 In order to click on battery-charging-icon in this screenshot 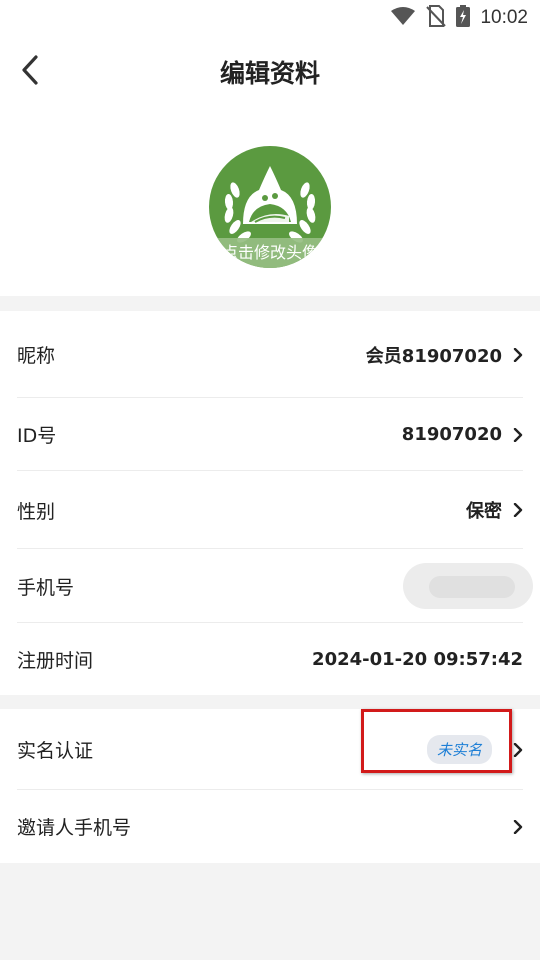, I will do `click(463, 18)`.